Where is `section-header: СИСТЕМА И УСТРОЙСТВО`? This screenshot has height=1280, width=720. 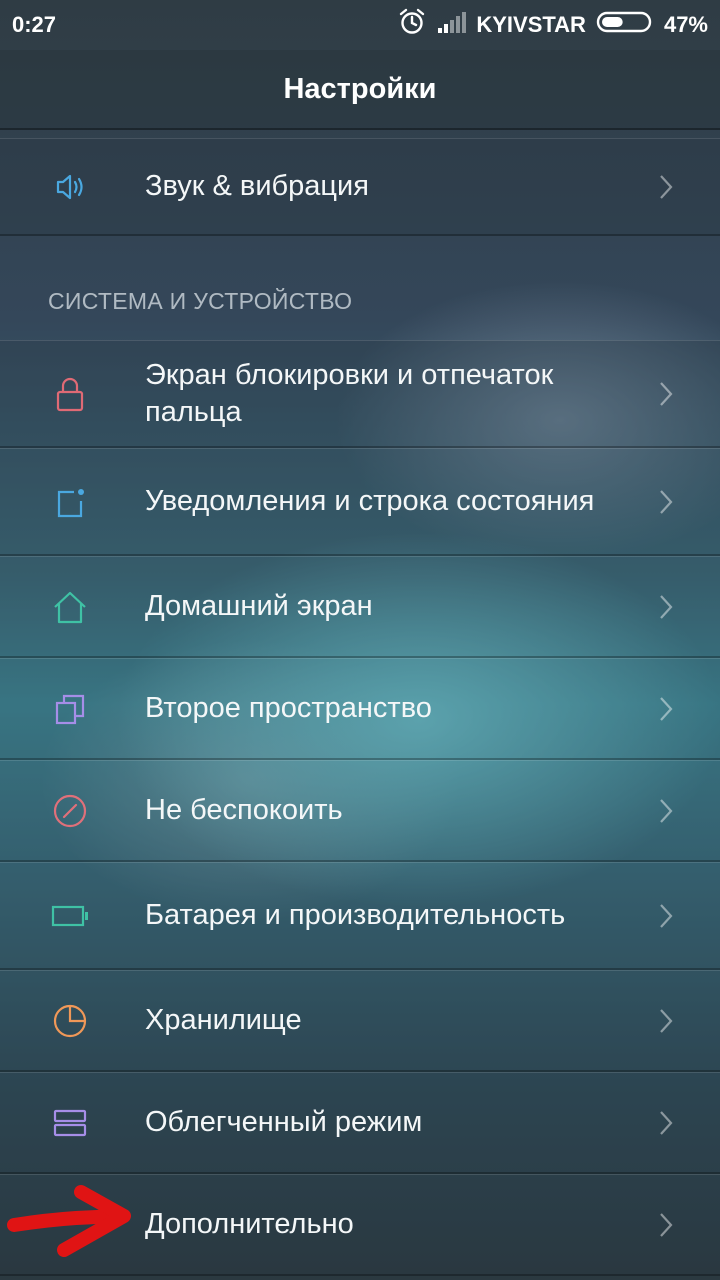 section-header: СИСТЕМА И УСТРОЙСТВО is located at coordinates (200, 301).